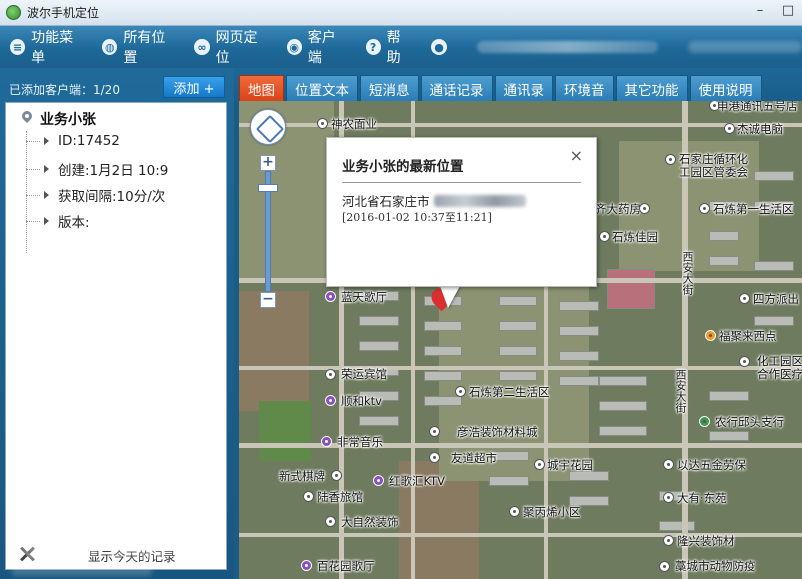 The width and height of the screenshot is (802, 579). Describe the element at coordinates (274, 351) in the screenshot. I see `map-field` at that location.